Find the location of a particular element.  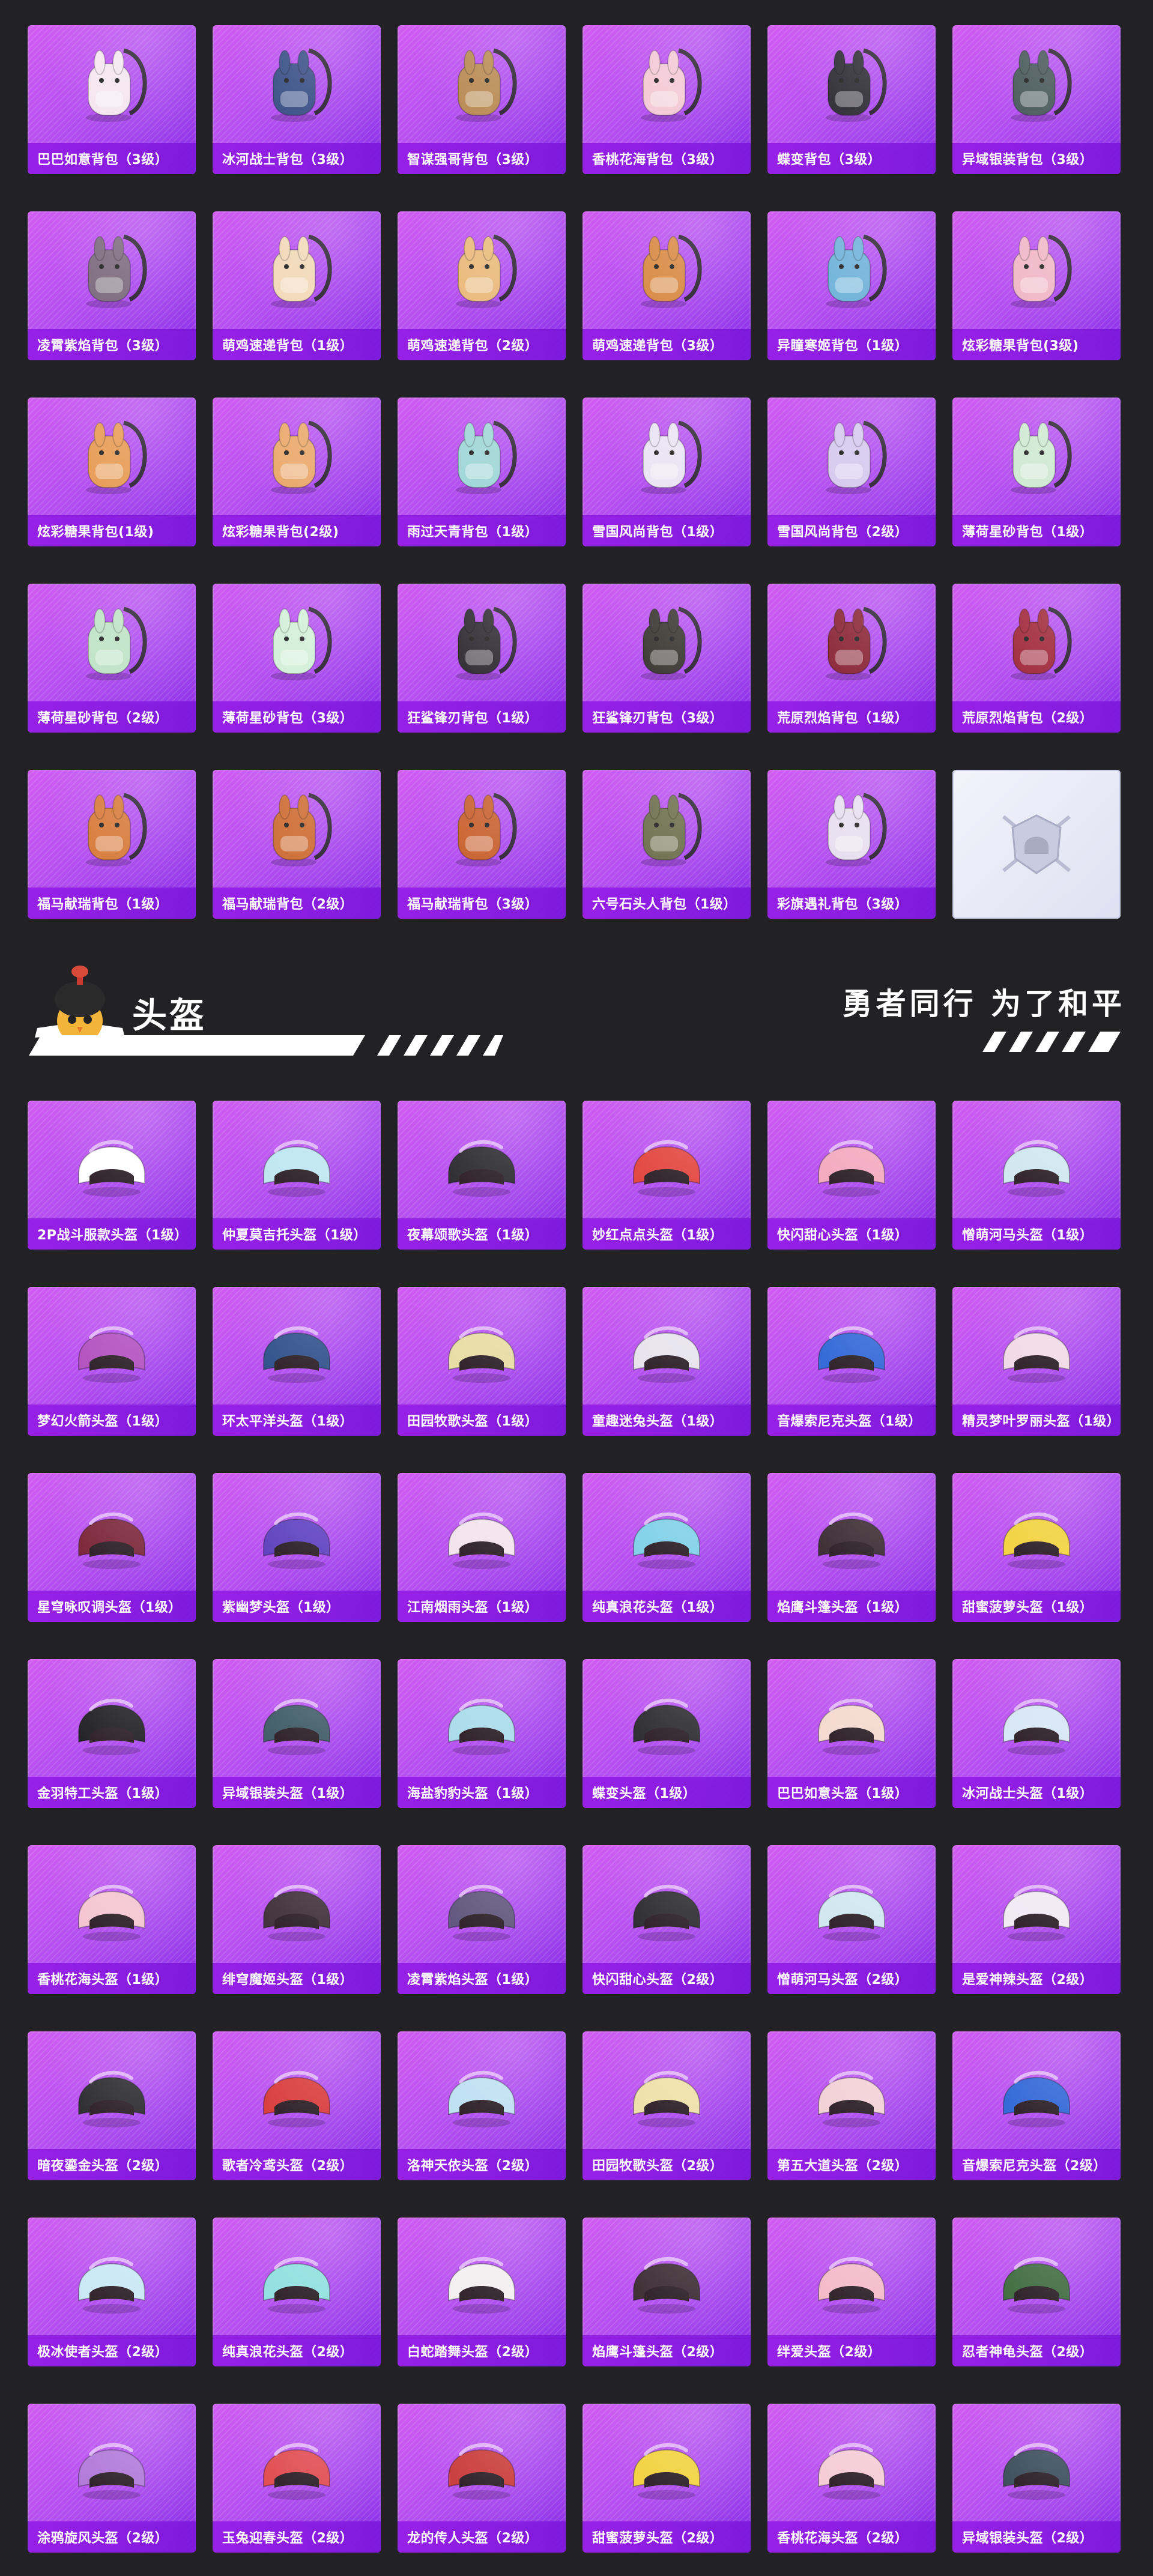

helmet-card: 极冰使者头盔（2级） is located at coordinates (112, 2292).